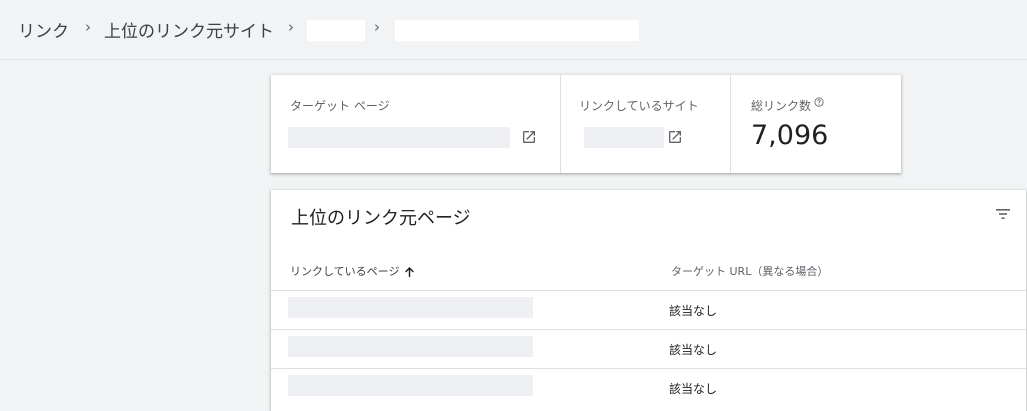 This screenshot has height=411, width=1027. Describe the element at coordinates (43, 29) in the screenshot. I see `breadcrumb-item-links: リンク` at that location.